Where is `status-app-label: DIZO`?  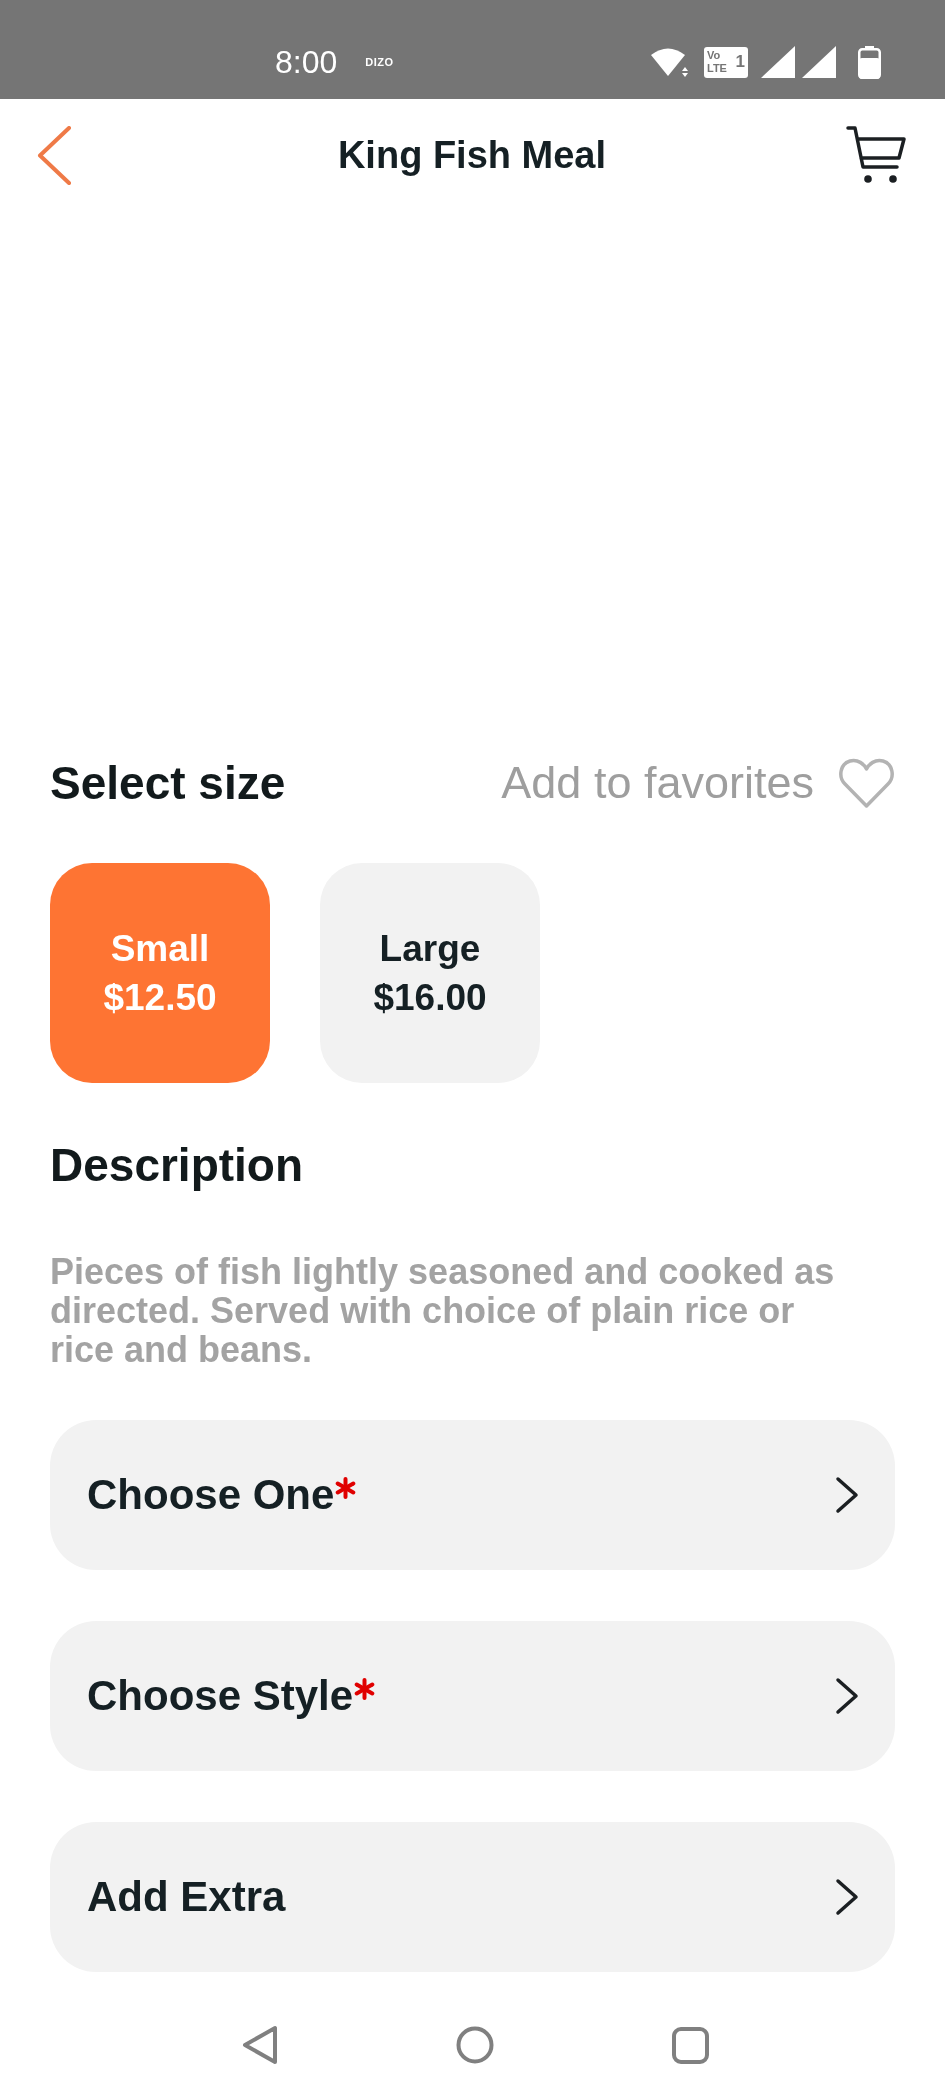
status-app-label: DIZO is located at coordinates (379, 62).